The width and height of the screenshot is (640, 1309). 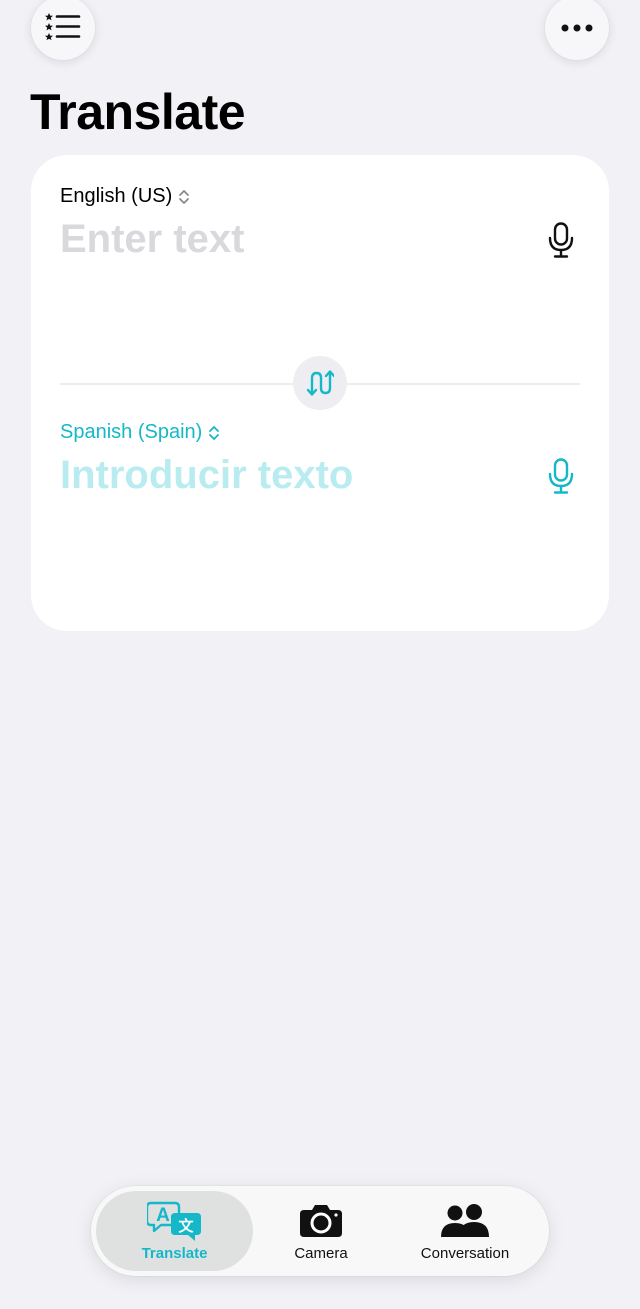 I want to click on more-button, so click(x=577, y=30).